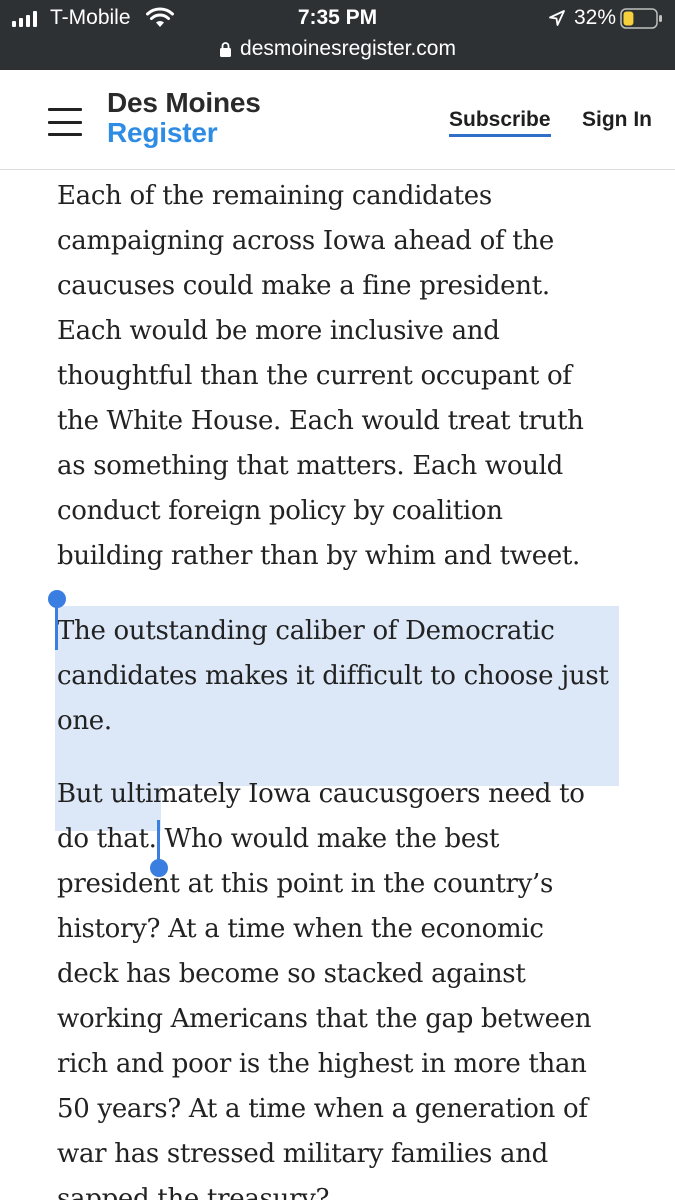 This screenshot has width=675, height=1200. What do you see at coordinates (595, 17) in the screenshot?
I see `battery-percent: 32%` at bounding box center [595, 17].